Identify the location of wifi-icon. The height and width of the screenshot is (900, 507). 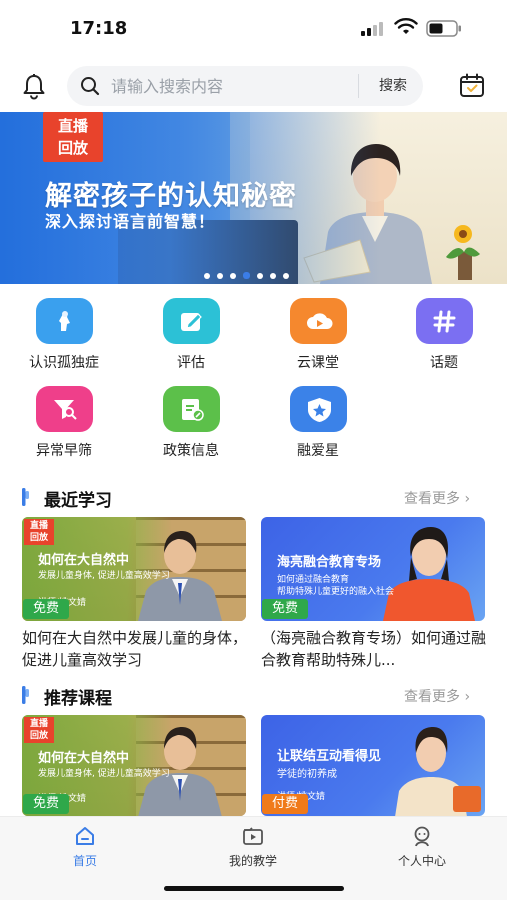
(406, 26).